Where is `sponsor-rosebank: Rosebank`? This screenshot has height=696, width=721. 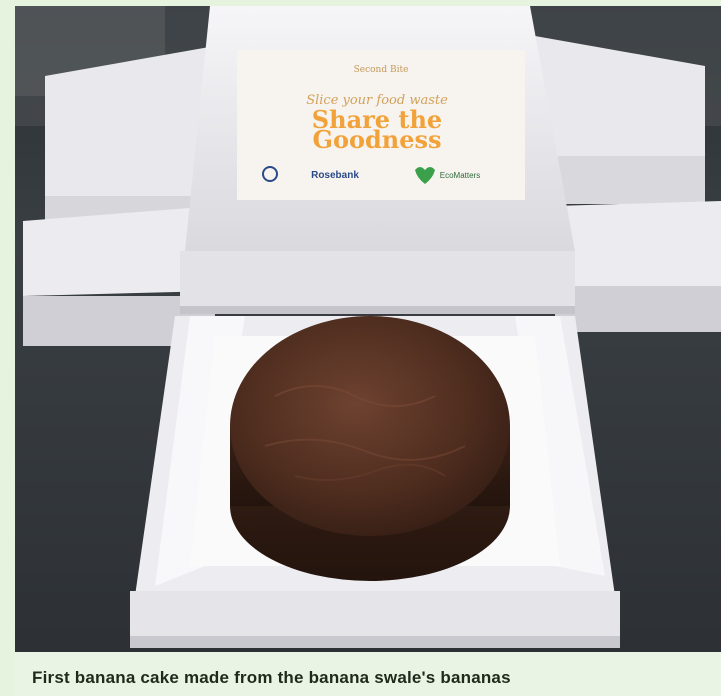
sponsor-rosebank: Rosebank is located at coordinates (335, 175).